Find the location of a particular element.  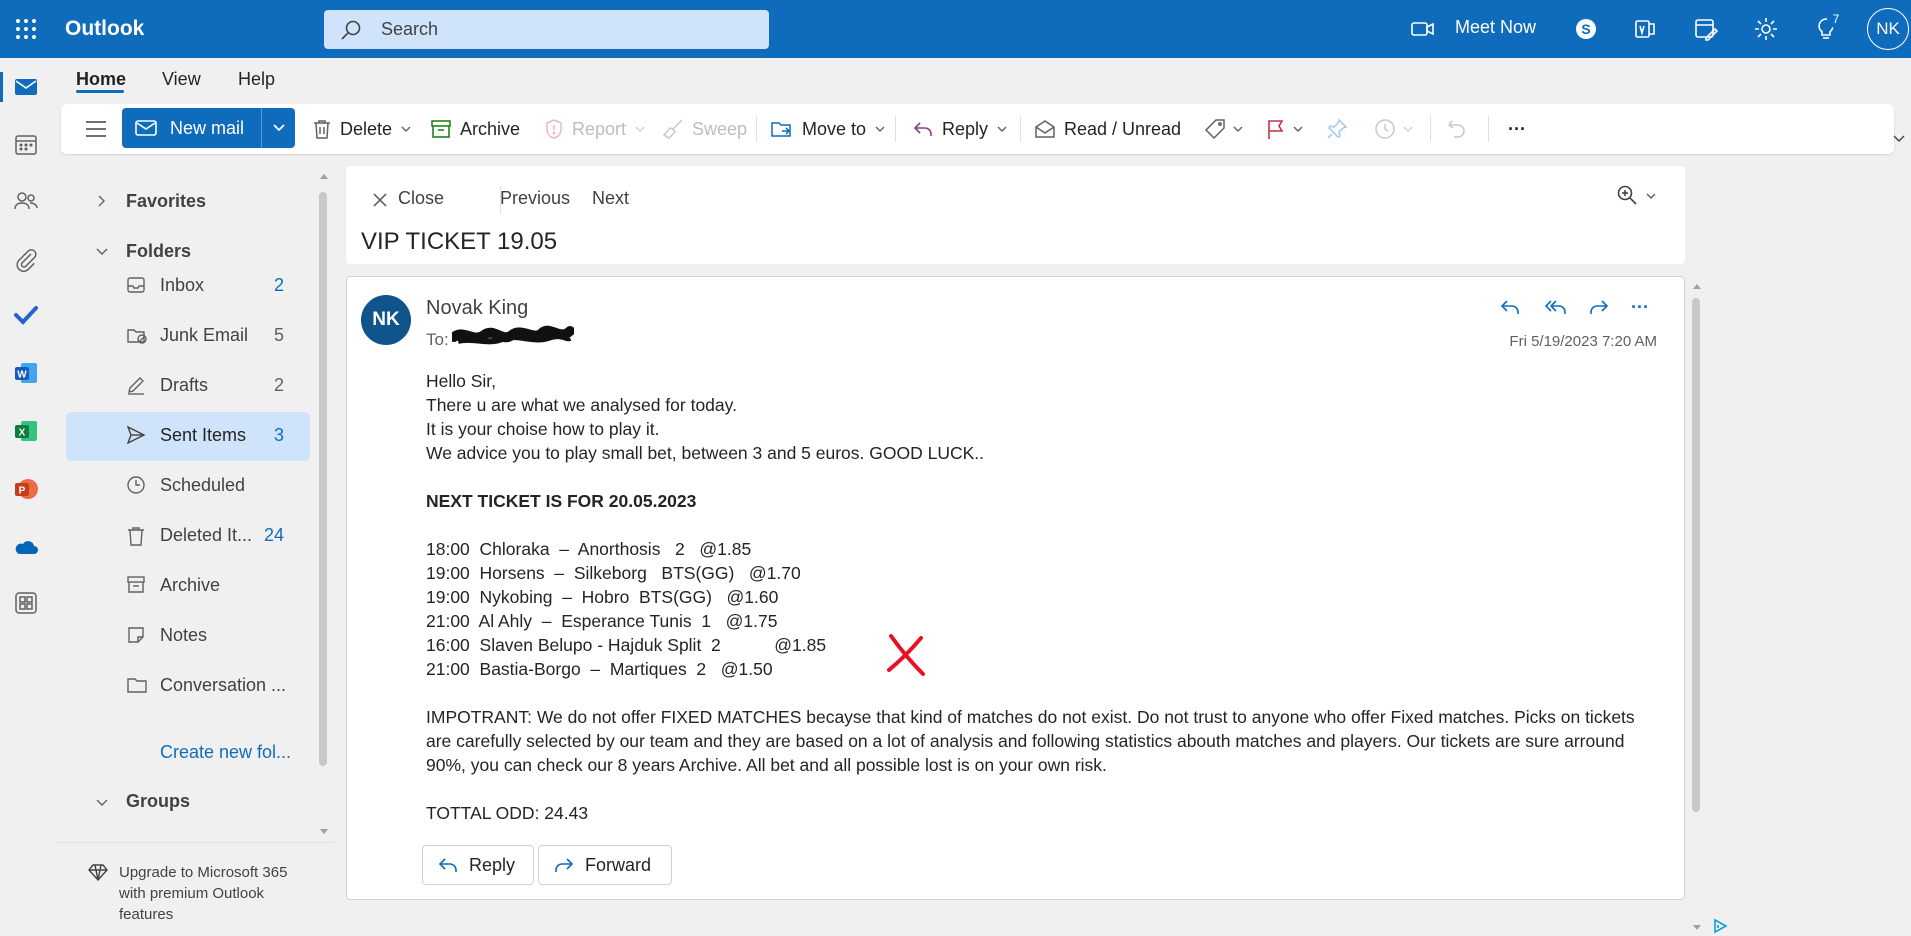

folder-pane-scrollbar is located at coordinates (323, 479).